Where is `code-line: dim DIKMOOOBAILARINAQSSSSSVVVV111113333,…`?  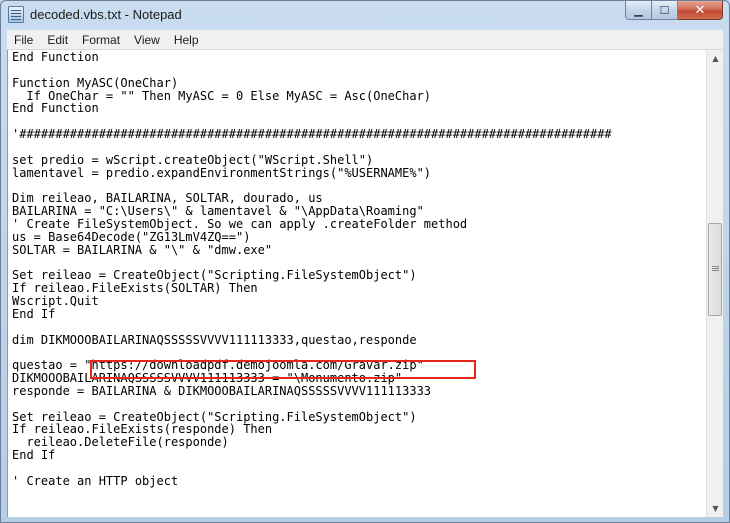
code-line: dim DIKMOOOBAILARINAQSSSSSVVVV111113333,… is located at coordinates (214, 339).